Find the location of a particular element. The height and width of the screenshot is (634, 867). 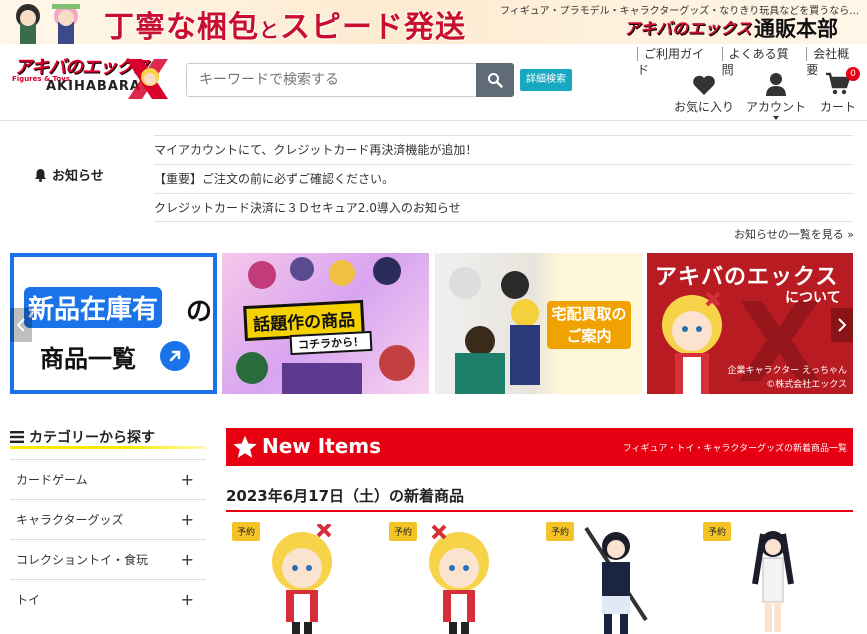

category-list: カードゲーム + キャラクターグッズ + コレクショントイ・食玩 + トイ + is located at coordinates (108, 539).